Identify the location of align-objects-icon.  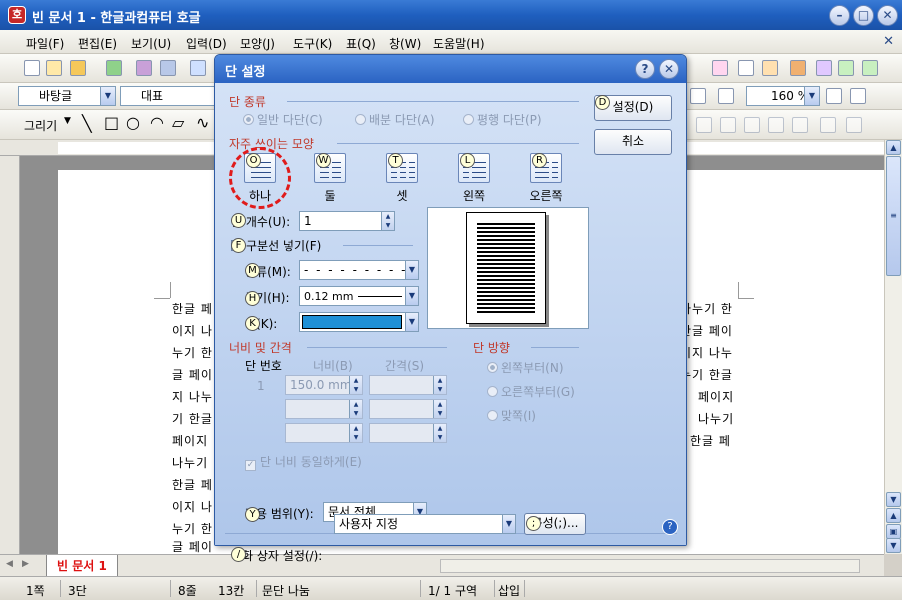
(800, 125).